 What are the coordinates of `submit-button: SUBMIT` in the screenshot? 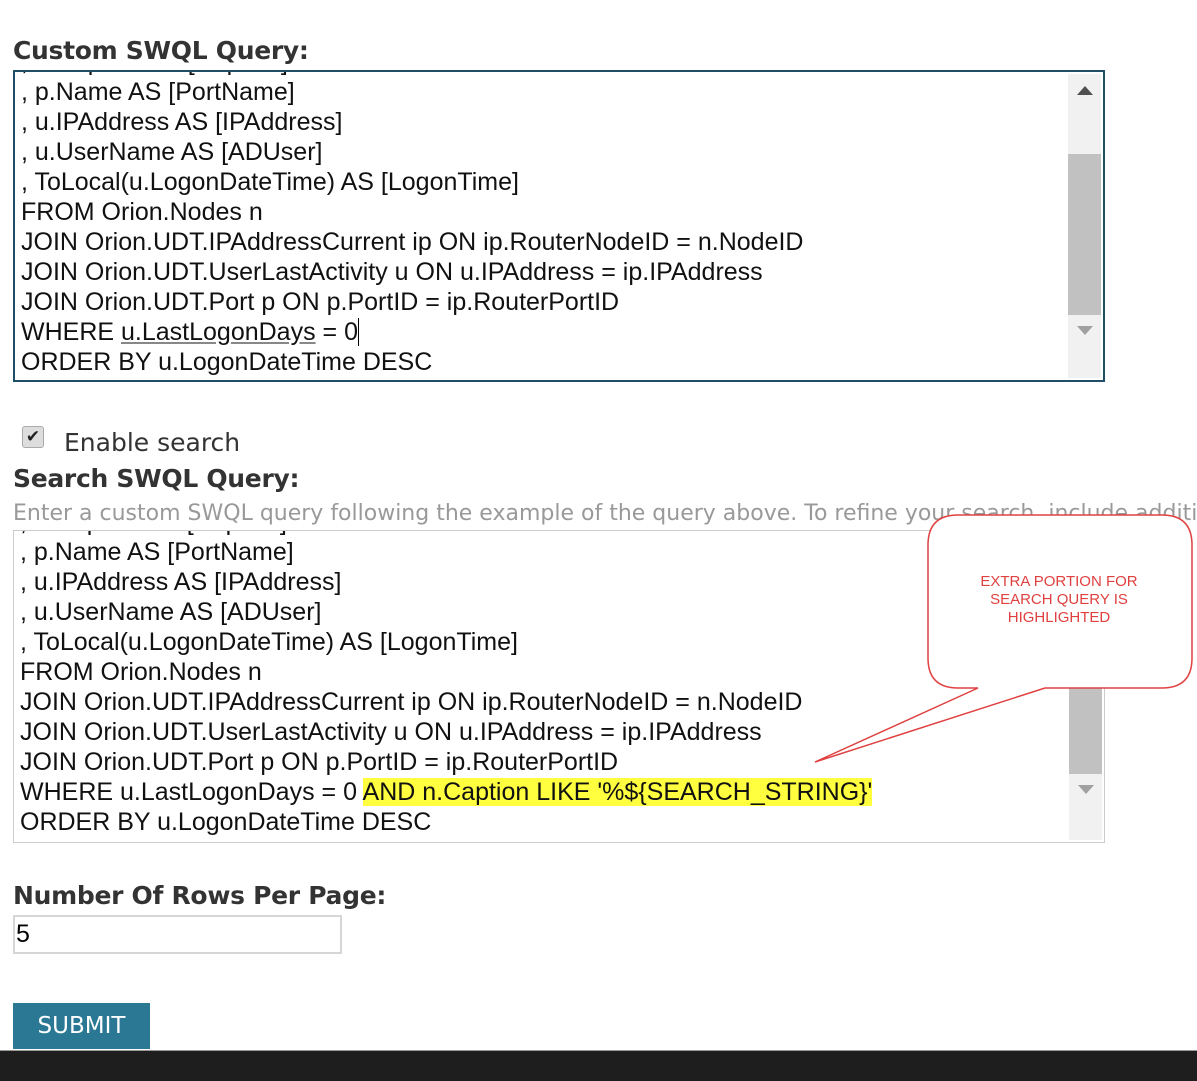 It's located at (81, 1026).